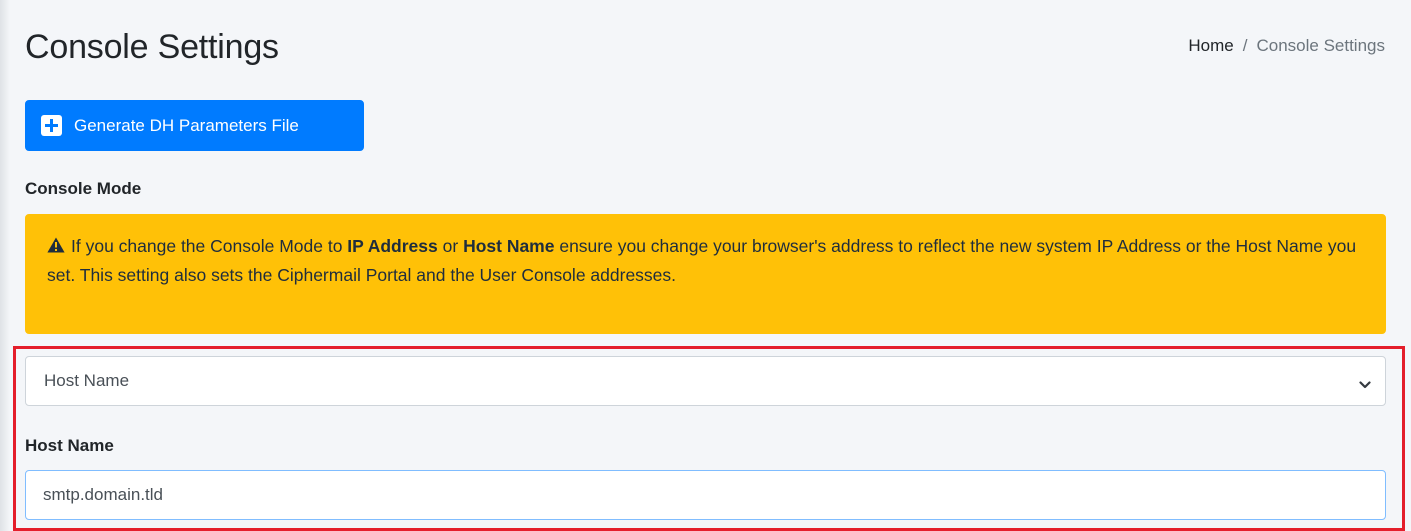 This screenshot has width=1411, height=531. I want to click on console-mode-select-value: Host Name, so click(87, 380).